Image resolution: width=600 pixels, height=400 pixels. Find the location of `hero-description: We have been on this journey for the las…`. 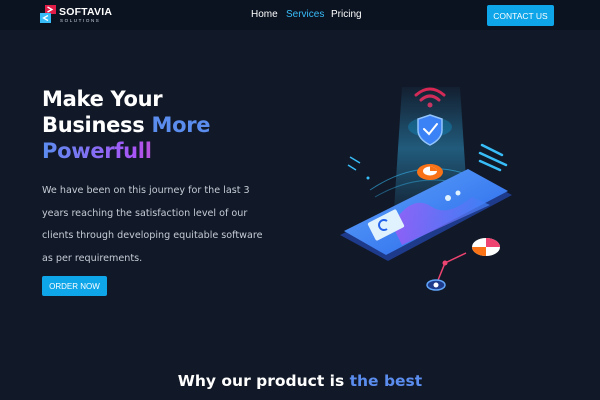

hero-description: We have been on this journey for the las… is located at coordinates (152, 224).